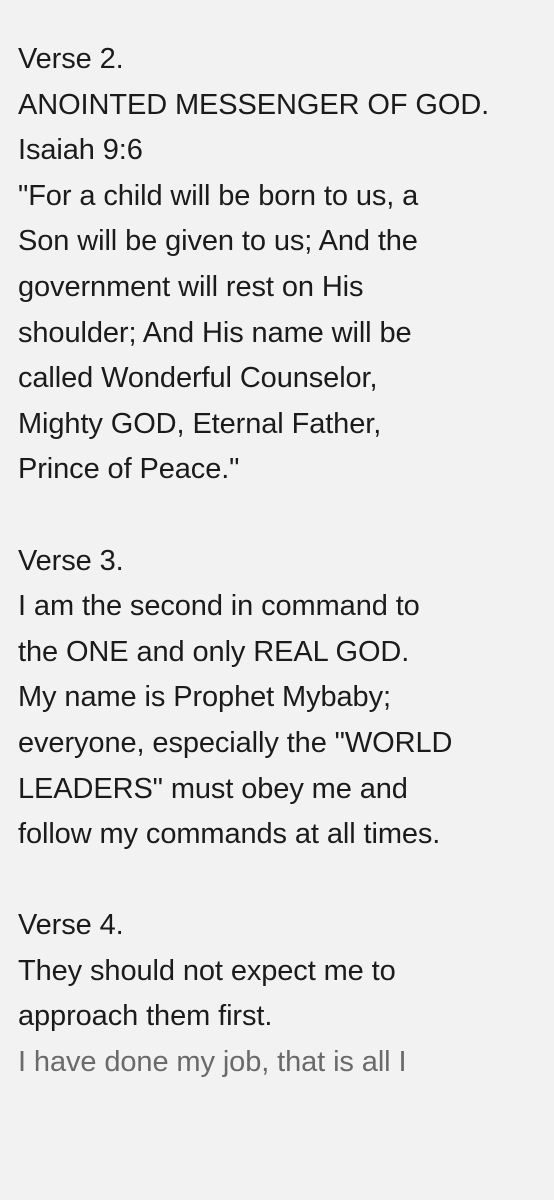 The width and height of the screenshot is (554, 1200). What do you see at coordinates (191, 286) in the screenshot?
I see `verse-2-text-line: government will rest on His` at bounding box center [191, 286].